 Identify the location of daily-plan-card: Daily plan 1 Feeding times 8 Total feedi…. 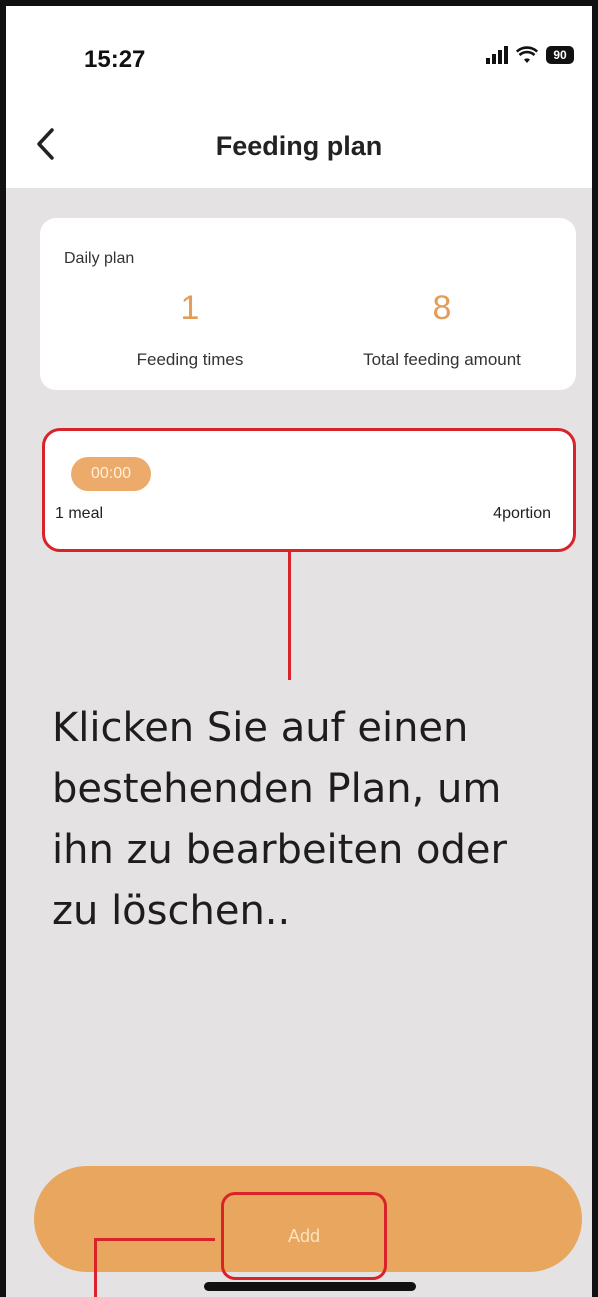
(308, 304).